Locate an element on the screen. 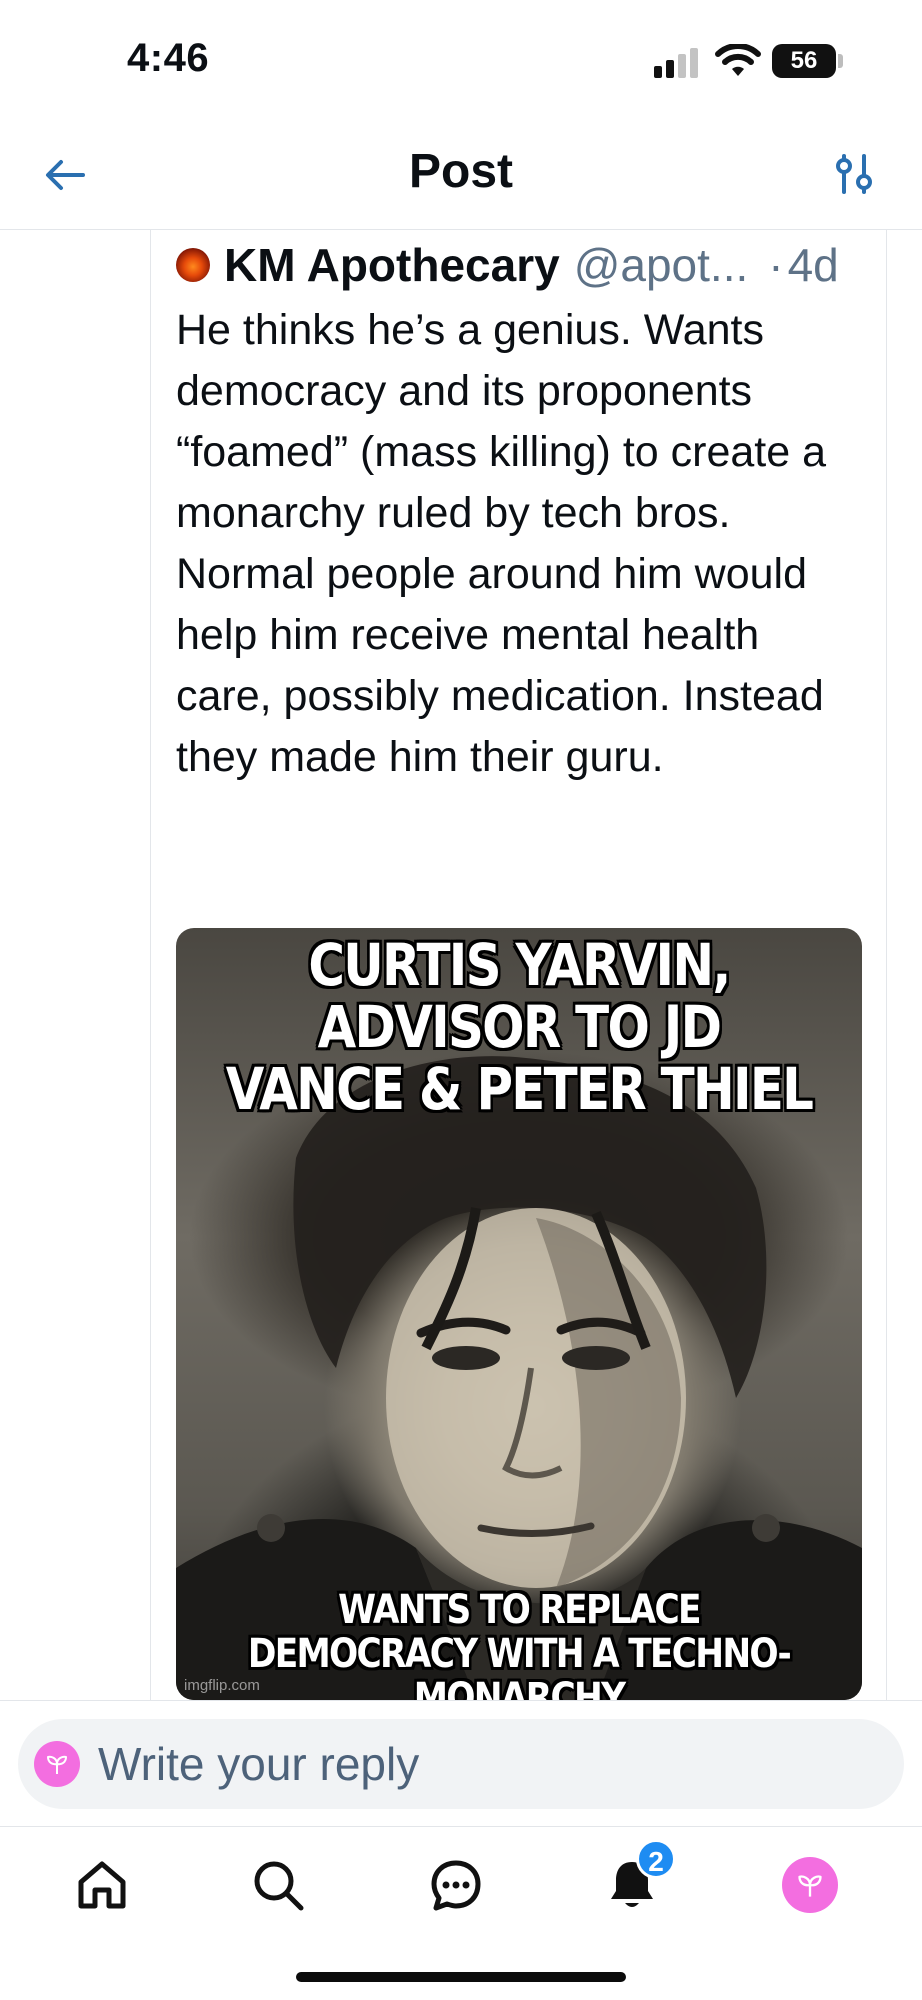 The width and height of the screenshot is (922, 2000). home-indicator is located at coordinates (461, 1977).